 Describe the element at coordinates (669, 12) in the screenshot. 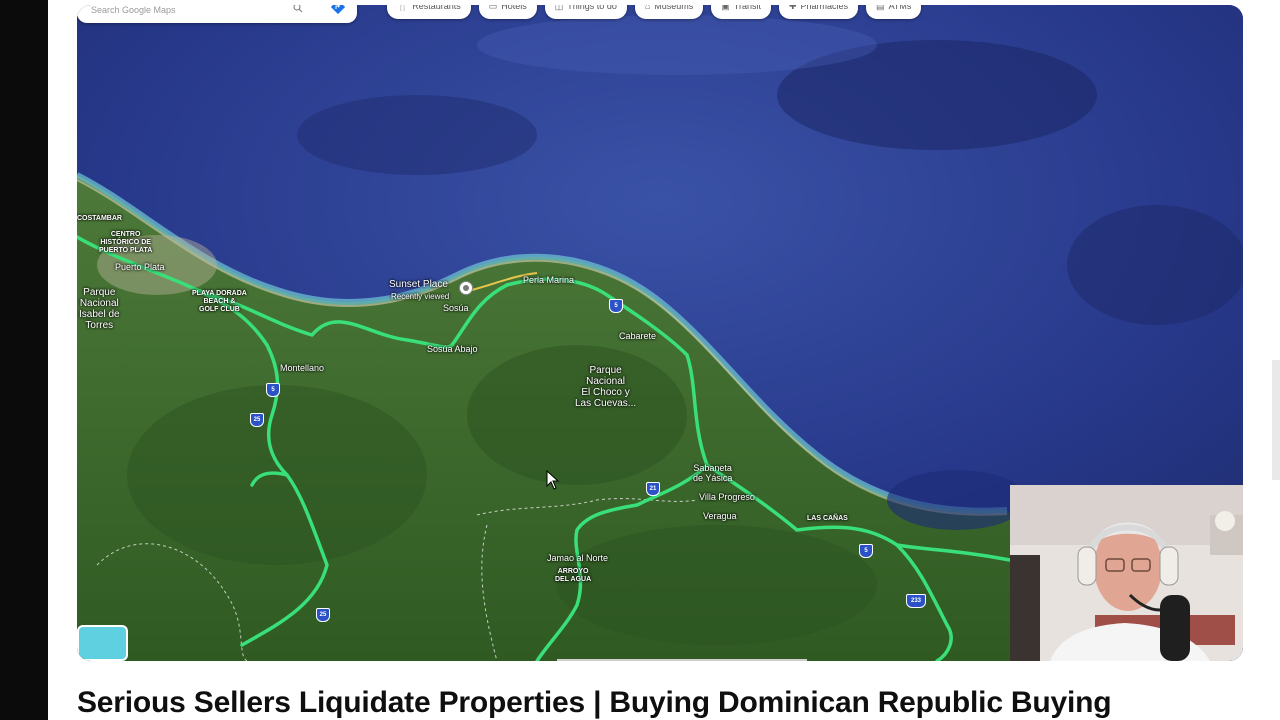

I see `chip-museums: ⌂ Museums` at that location.